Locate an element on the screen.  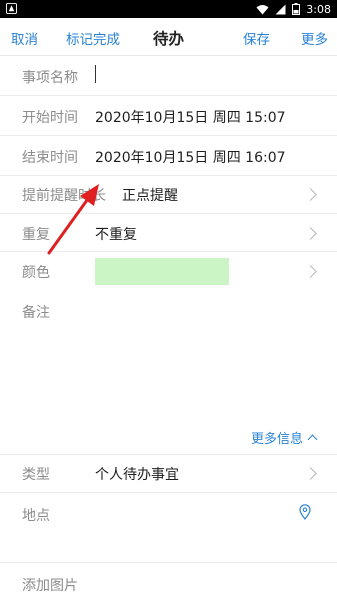
end-time-value: 2020年10月15日 周四 16:07 is located at coordinates (190, 157).